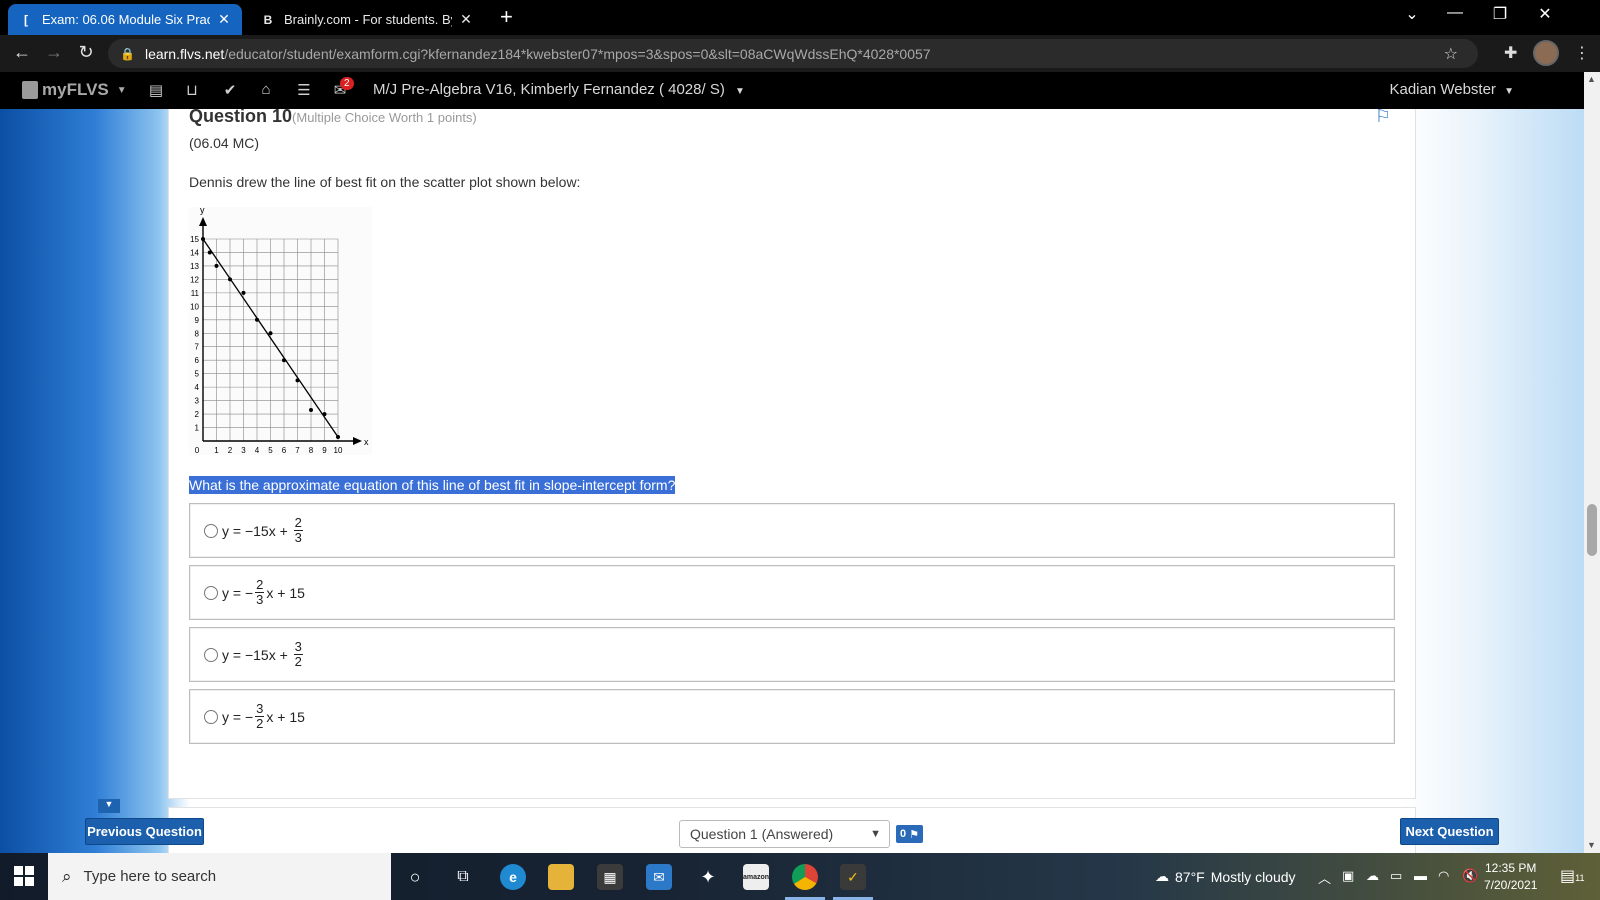 The height and width of the screenshot is (900, 1600). Describe the element at coordinates (266, 89) in the screenshot. I see `home-icon: ⌂` at that location.